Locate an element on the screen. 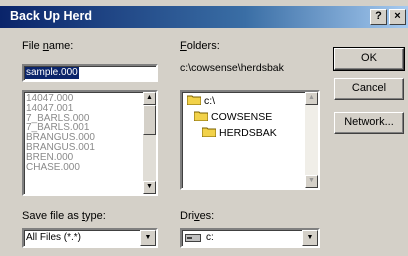  drives-label-text-2: es: is located at coordinates (207, 216).